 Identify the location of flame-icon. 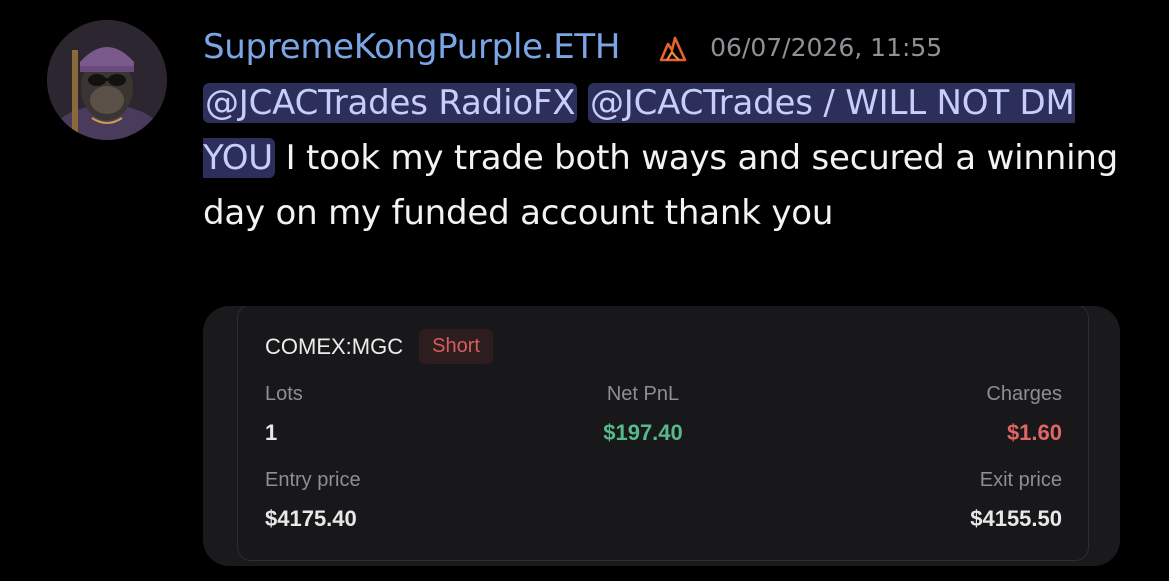
(673, 47).